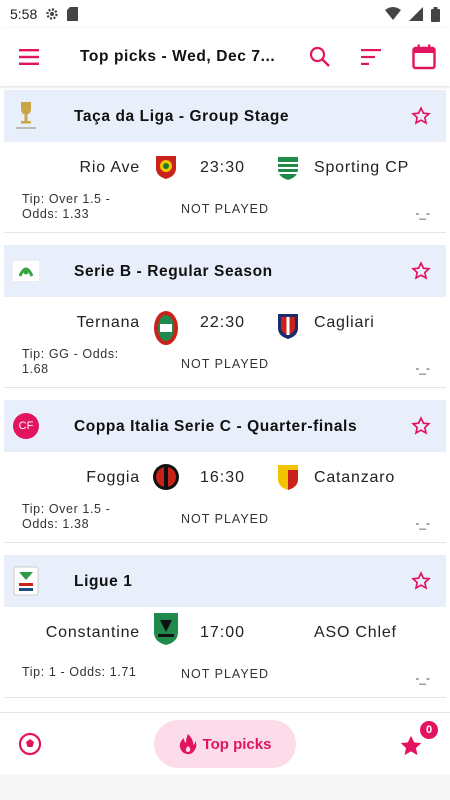 This screenshot has height=800, width=450. I want to click on away-team: Catanzaro, so click(355, 477).